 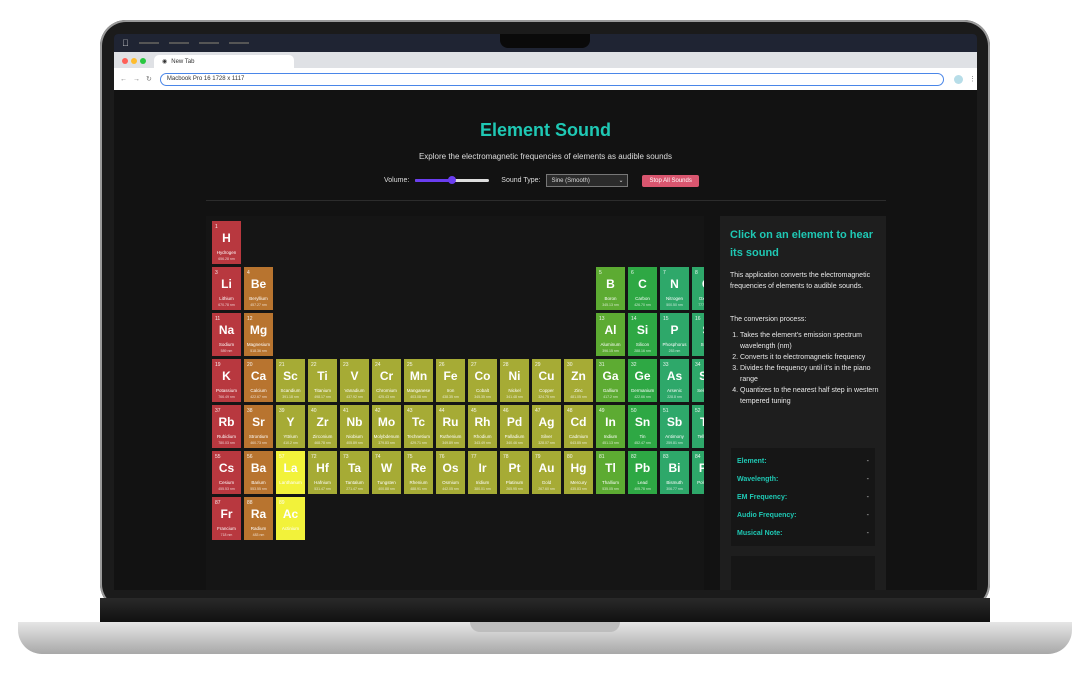 What do you see at coordinates (642, 334) in the screenshot?
I see `element-cell-silicon: 14 Si Silicon 288.16 nm` at bounding box center [642, 334].